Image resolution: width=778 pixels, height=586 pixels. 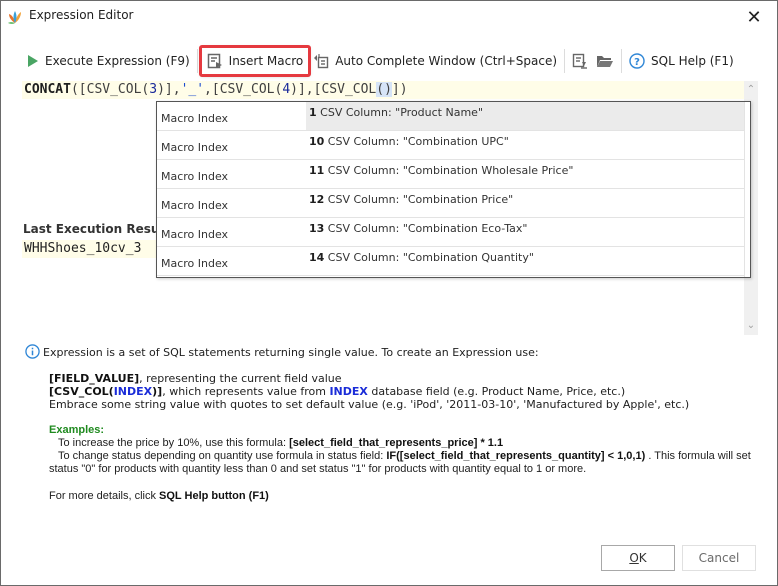 I want to click on execute-expression-button: Execute Expression (F9), so click(x=108, y=61).